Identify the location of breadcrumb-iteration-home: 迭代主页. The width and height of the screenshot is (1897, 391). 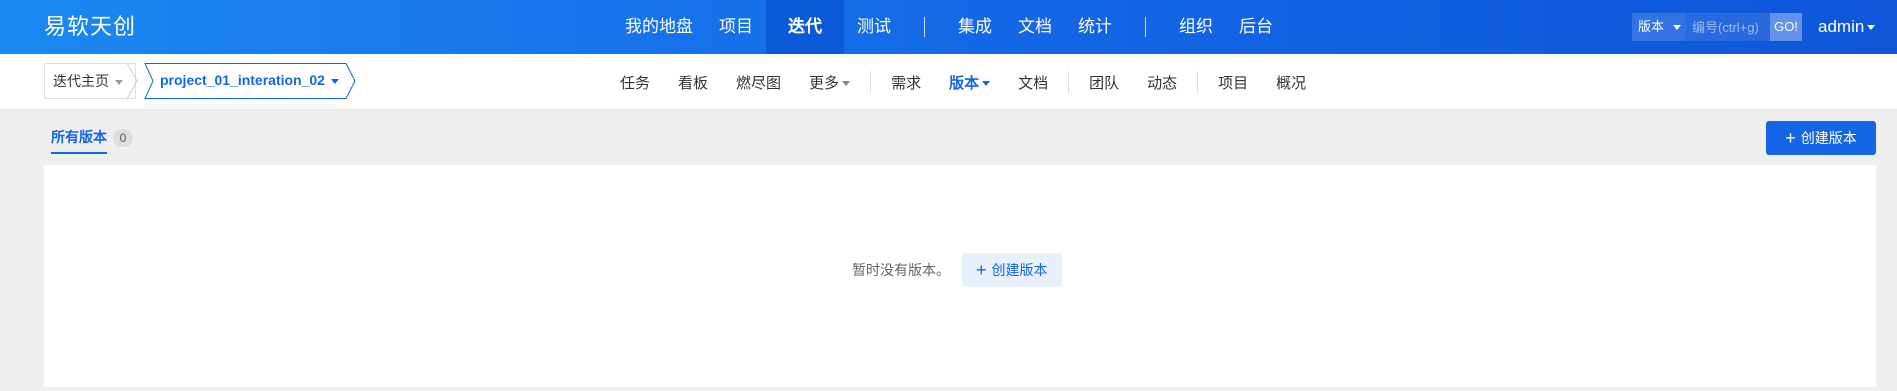
(90, 81).